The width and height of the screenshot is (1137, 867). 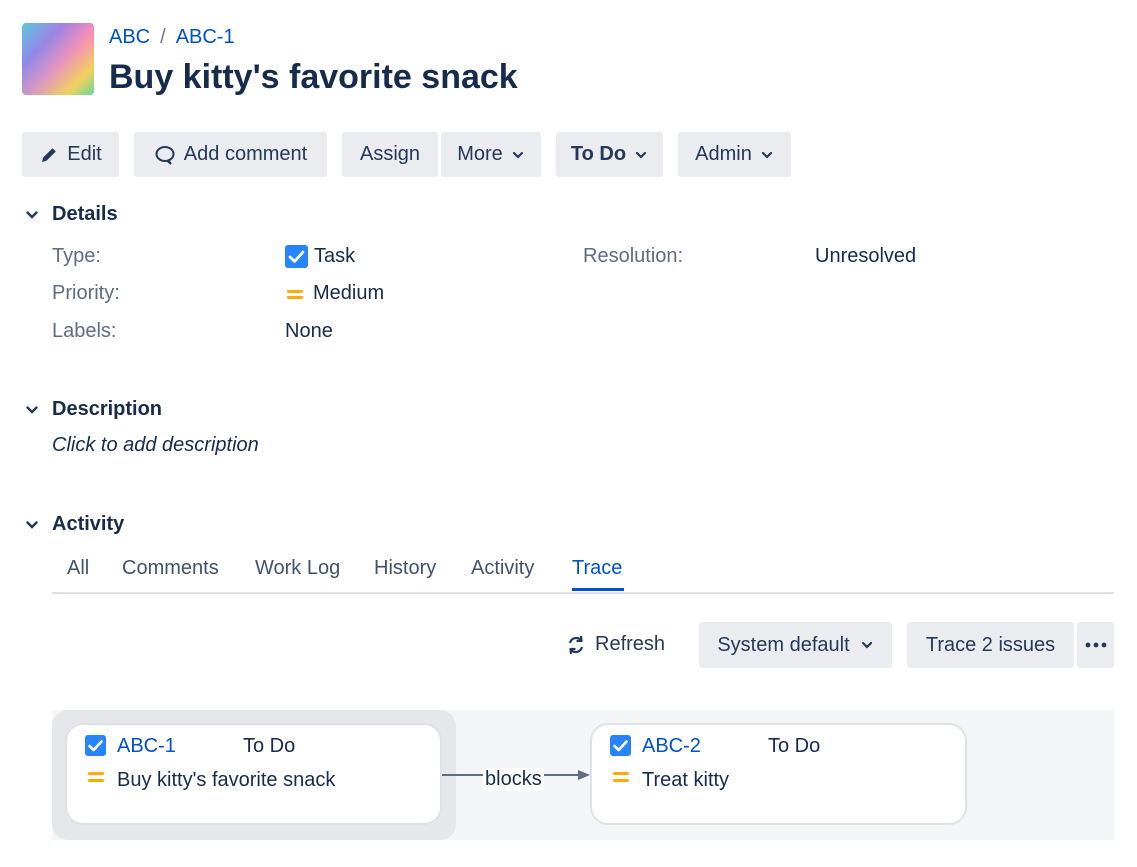 What do you see at coordinates (313, 77) in the screenshot?
I see `issue-title: Buy kitty's favorite snack` at bounding box center [313, 77].